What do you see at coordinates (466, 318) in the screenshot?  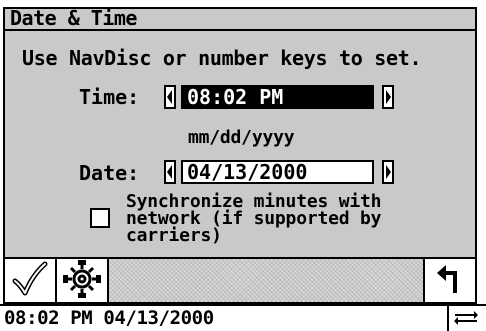 I see `network-transfer-icon` at bounding box center [466, 318].